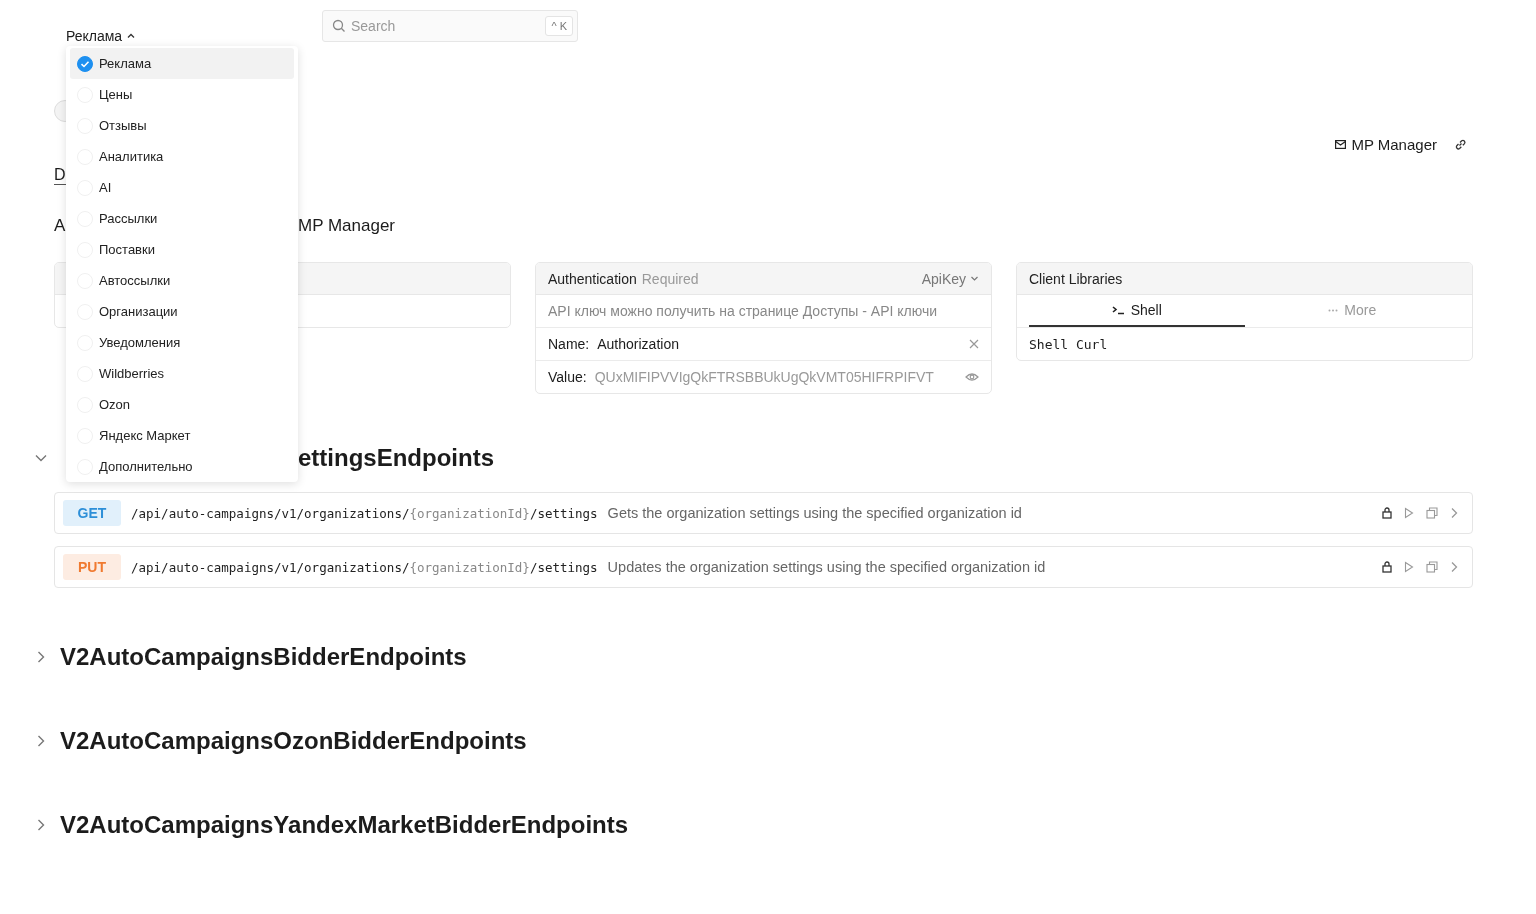 The width and height of the screenshot is (1536, 914). Describe the element at coordinates (182, 218) in the screenshot. I see `menu-item: Рассылки` at that location.